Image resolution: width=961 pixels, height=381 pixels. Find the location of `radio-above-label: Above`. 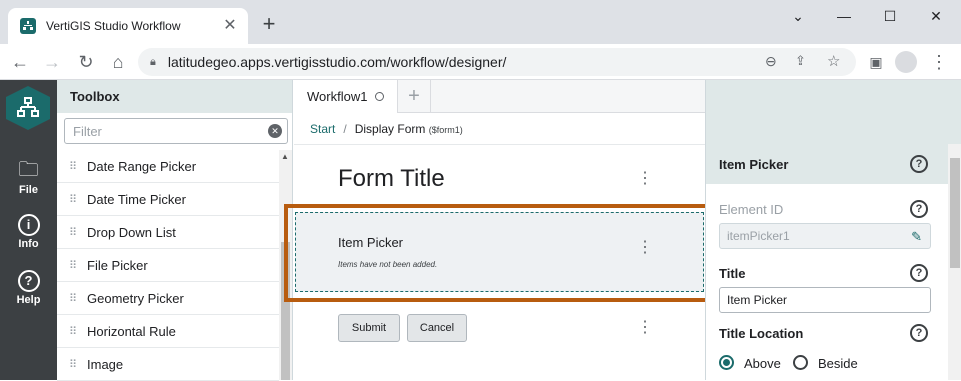

radio-above-label: Above is located at coordinates (762, 363).